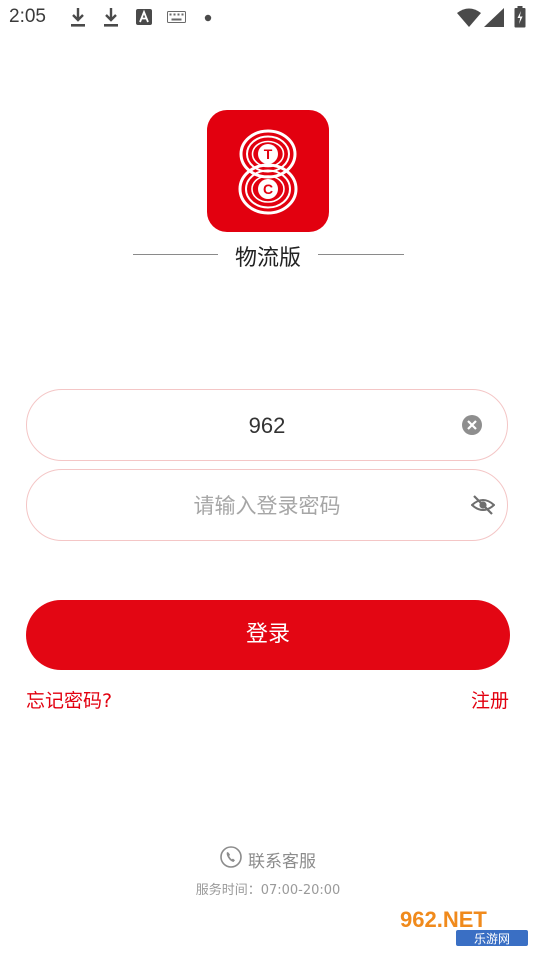 The height and width of the screenshot is (954, 536). I want to click on login-button: 登录, so click(268, 635).